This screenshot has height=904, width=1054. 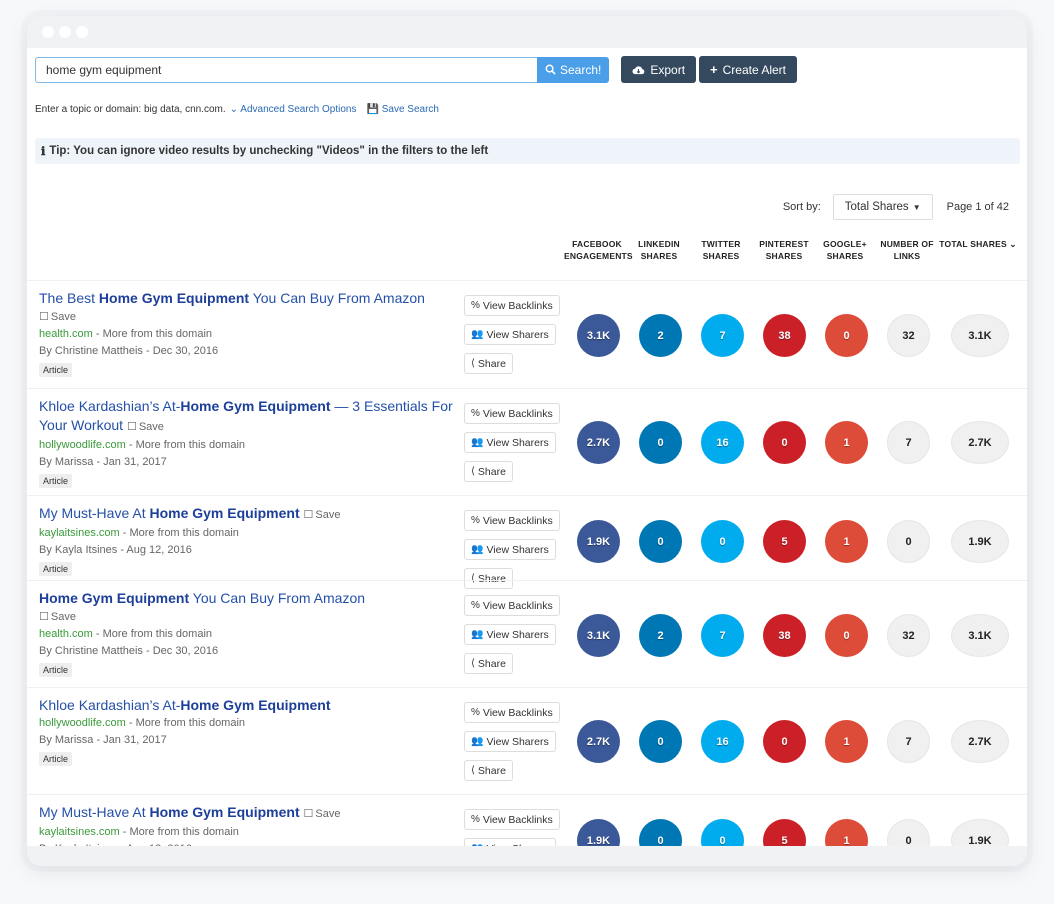 I want to click on column-header-total: TOTAL SHARES ⌄, so click(x=978, y=250).